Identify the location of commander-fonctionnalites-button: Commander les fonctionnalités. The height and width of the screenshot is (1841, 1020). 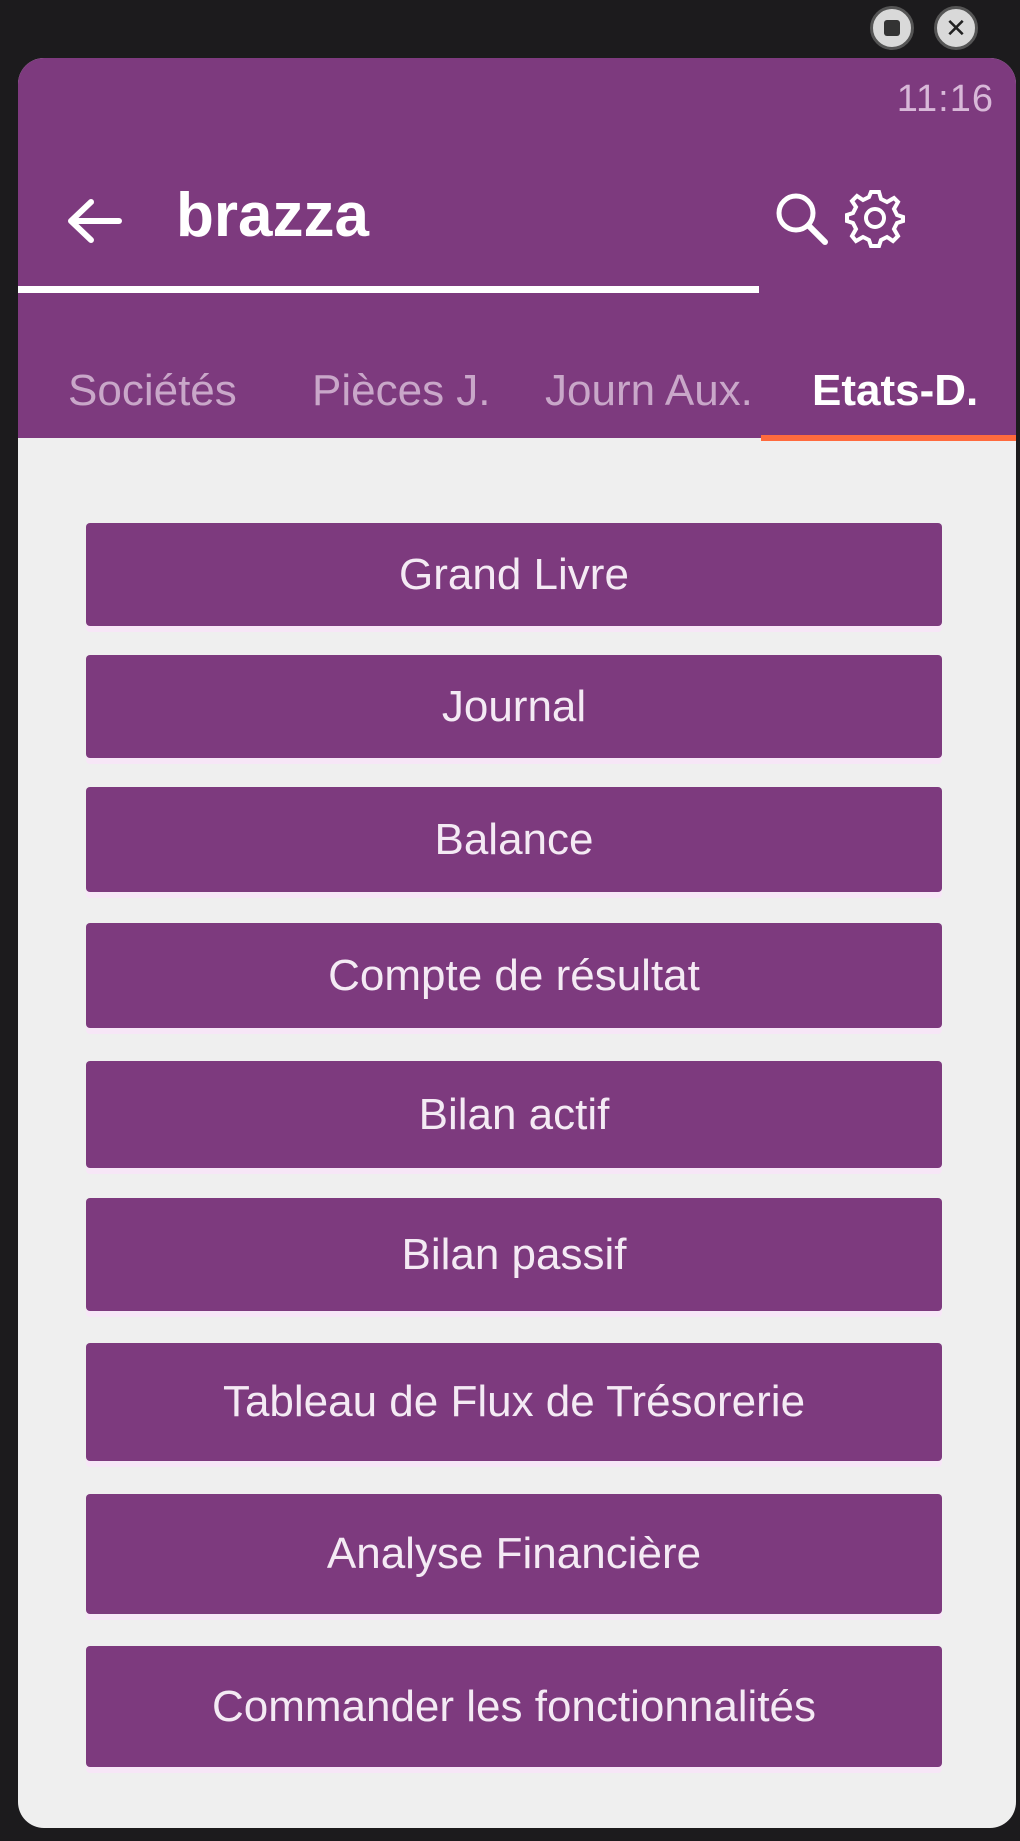
(514, 1706).